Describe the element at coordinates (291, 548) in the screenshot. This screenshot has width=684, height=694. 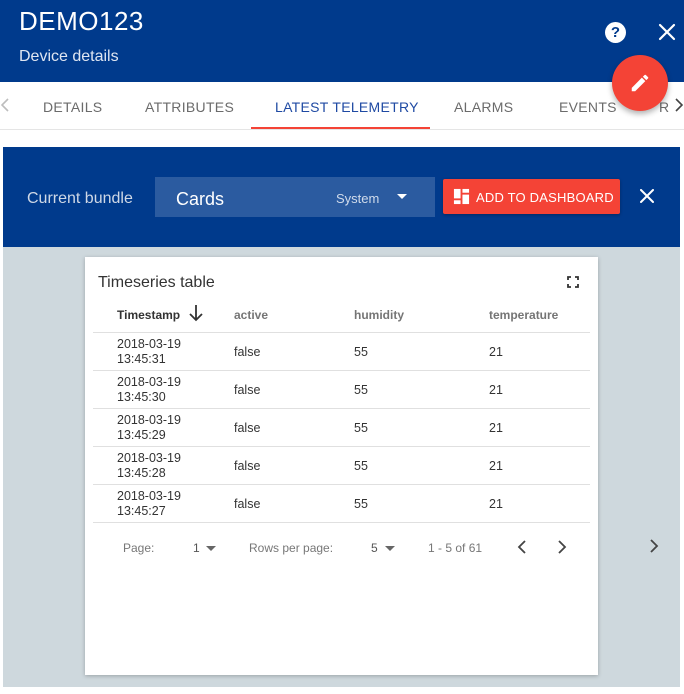
I see `rows-per-page-label: Rows per page:` at that location.